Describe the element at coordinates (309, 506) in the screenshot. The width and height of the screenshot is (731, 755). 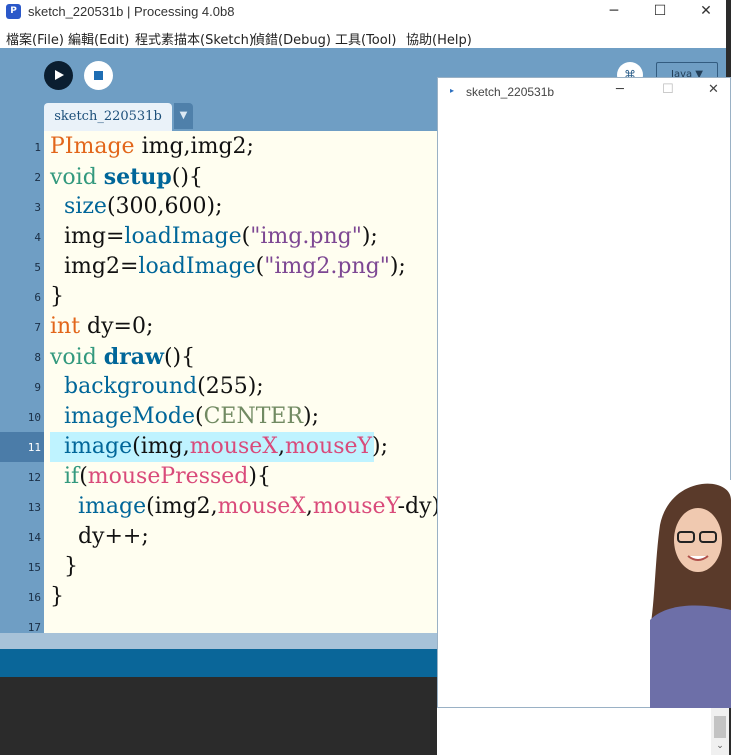
I see `code-token: ,` at that location.